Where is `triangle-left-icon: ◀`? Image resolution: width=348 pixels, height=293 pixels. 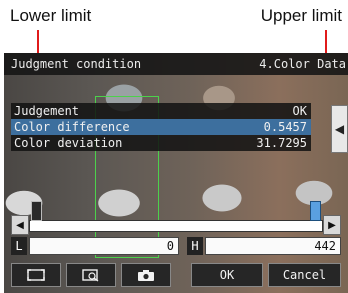 triangle-left-icon: ◀ is located at coordinates (20, 225).